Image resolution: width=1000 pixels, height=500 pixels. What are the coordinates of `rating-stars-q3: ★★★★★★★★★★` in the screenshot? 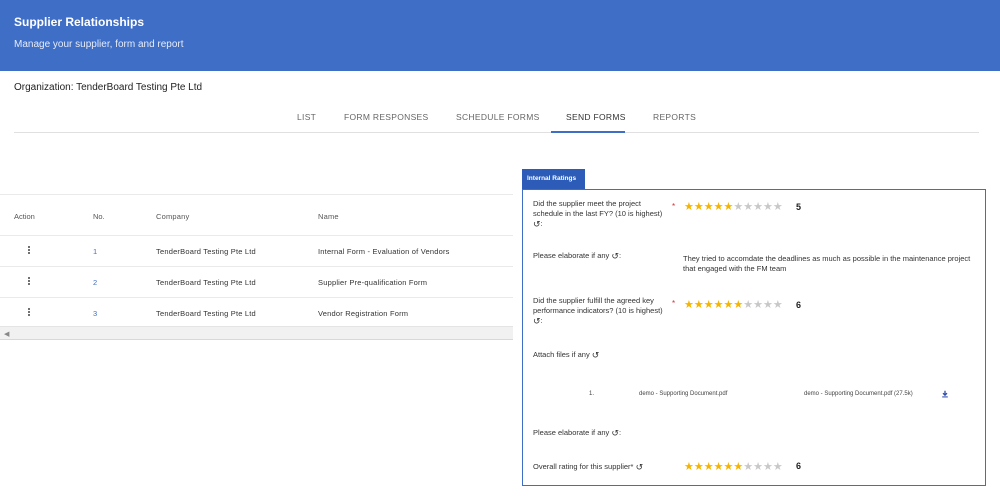 It's located at (733, 304).